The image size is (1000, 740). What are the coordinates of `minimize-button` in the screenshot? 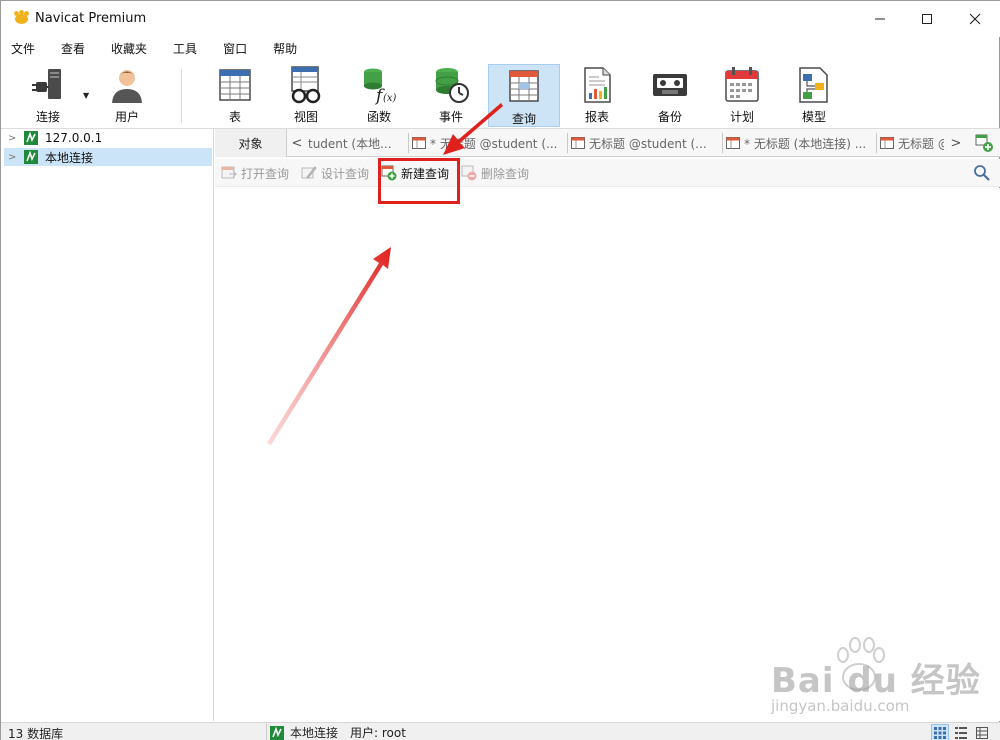 It's located at (880, 19).